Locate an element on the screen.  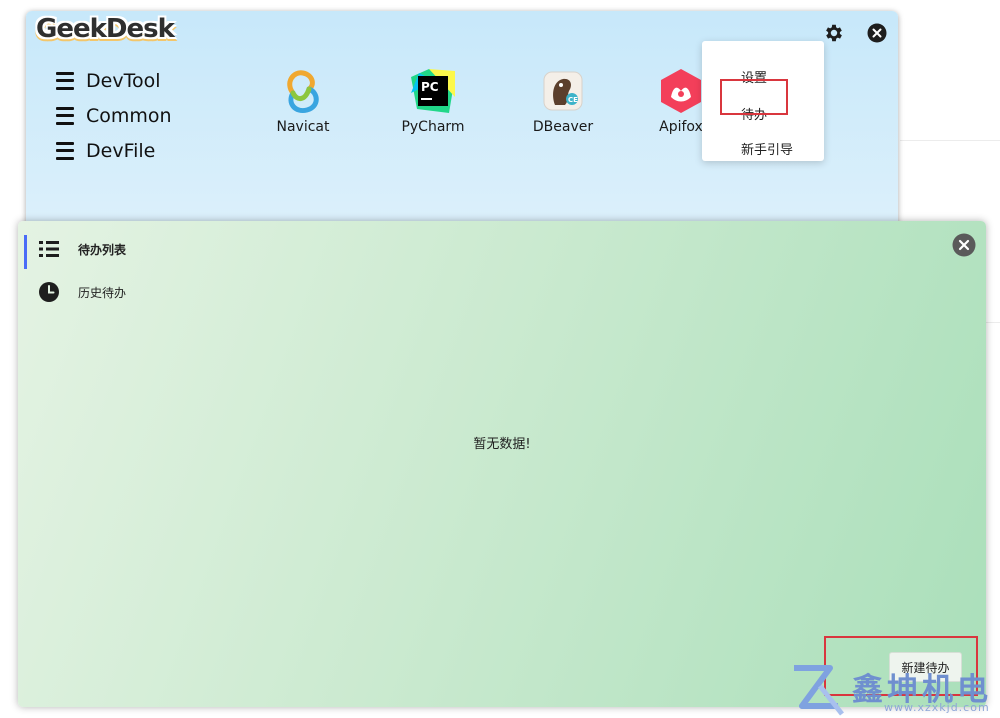
nav-item-history-todo: 历史待办 is located at coordinates (82, 292).